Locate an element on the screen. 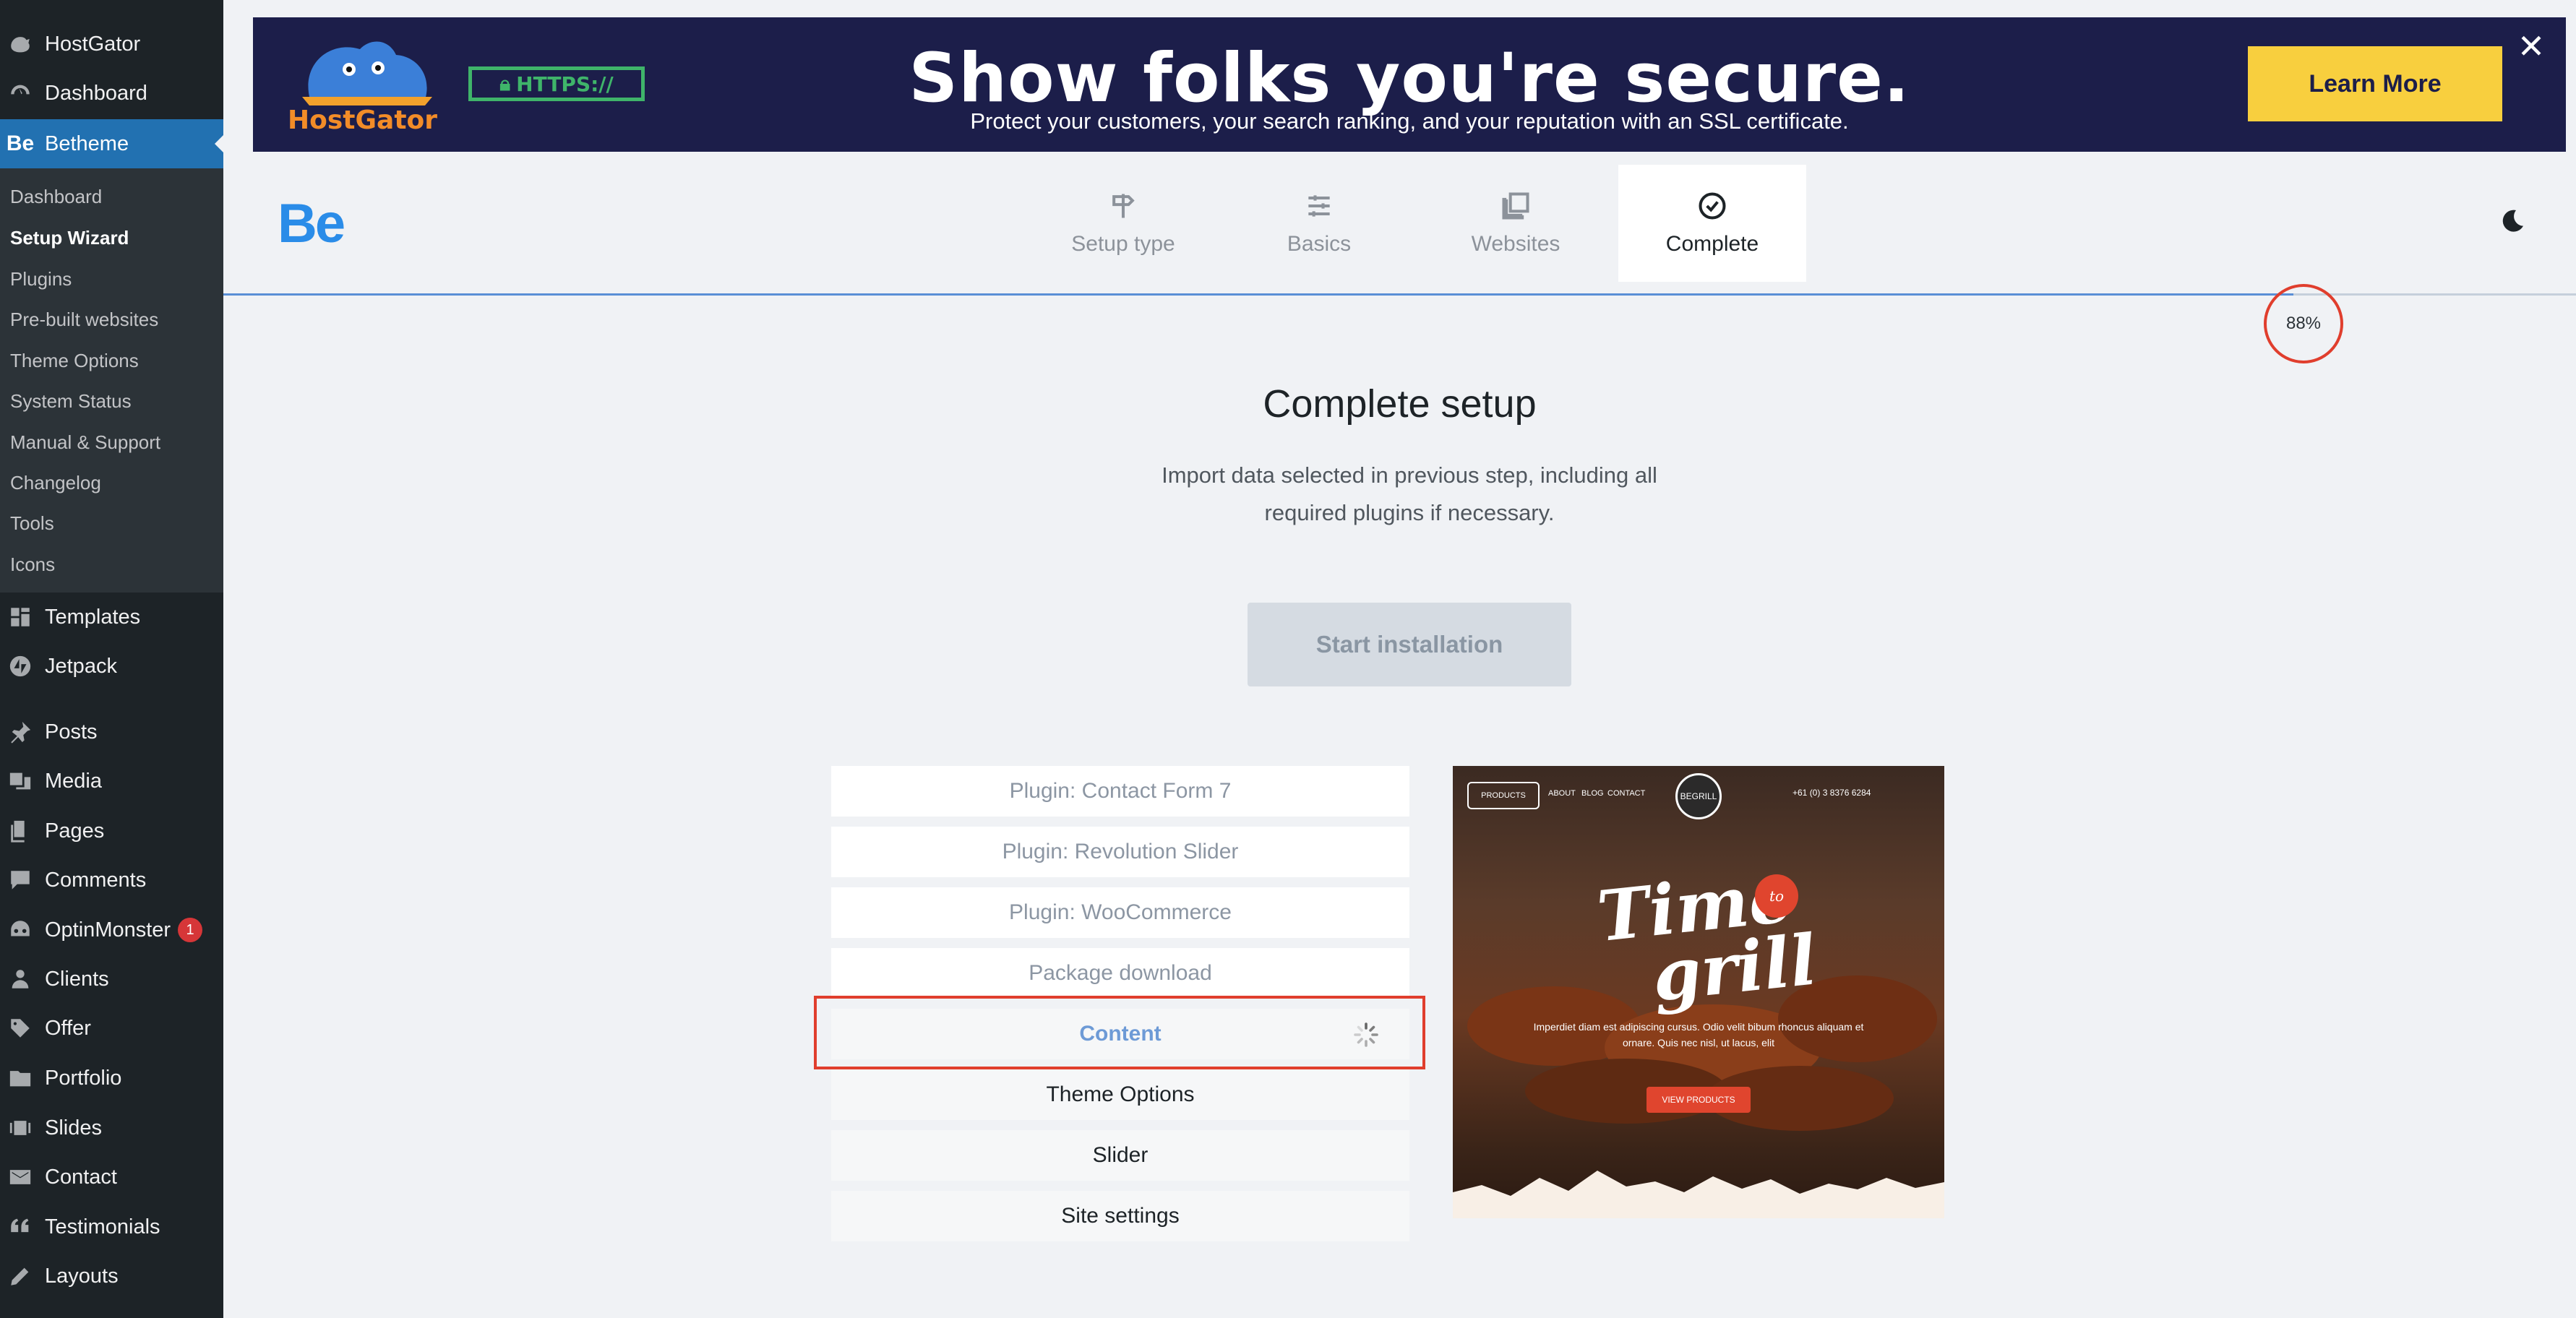  banner-headline: Show folks you're secure. is located at coordinates (1410, 78).